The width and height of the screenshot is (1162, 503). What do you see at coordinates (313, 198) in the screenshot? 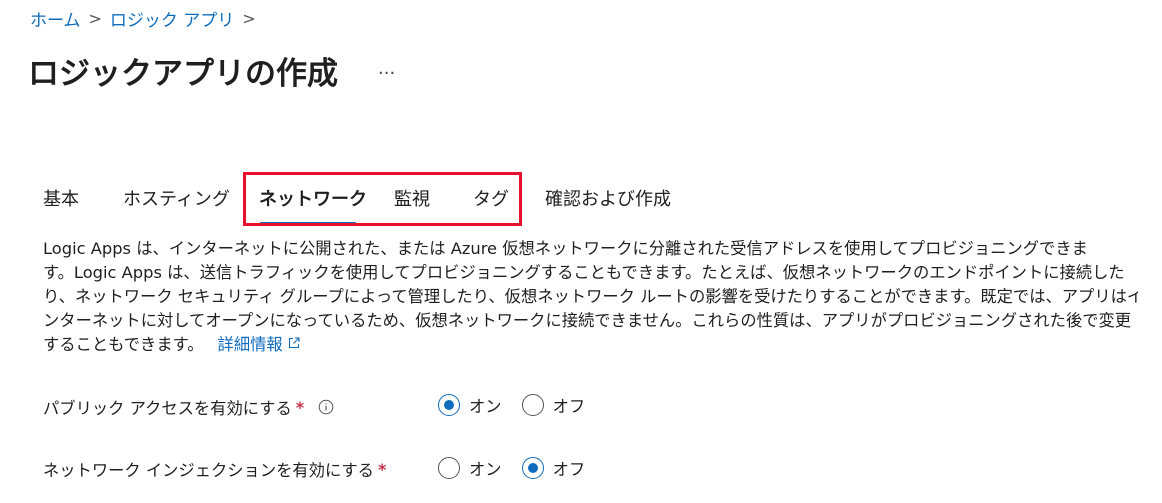
I see `tab-networking: ネットワーク` at bounding box center [313, 198].